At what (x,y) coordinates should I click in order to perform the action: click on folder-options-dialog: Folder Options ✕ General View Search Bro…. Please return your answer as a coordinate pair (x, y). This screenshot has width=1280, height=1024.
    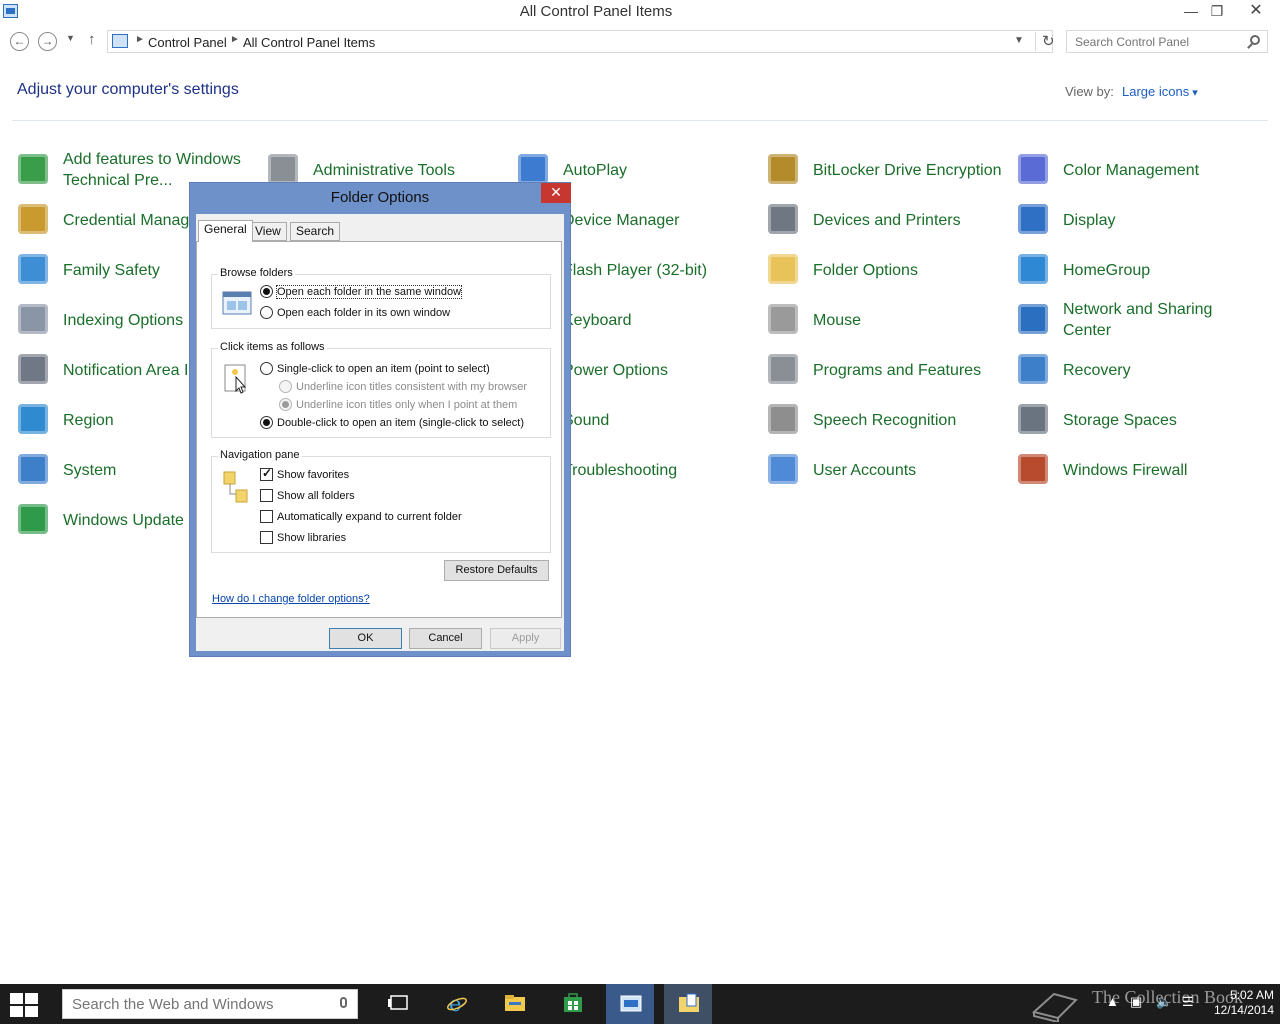
    Looking at the image, I should click on (380, 419).